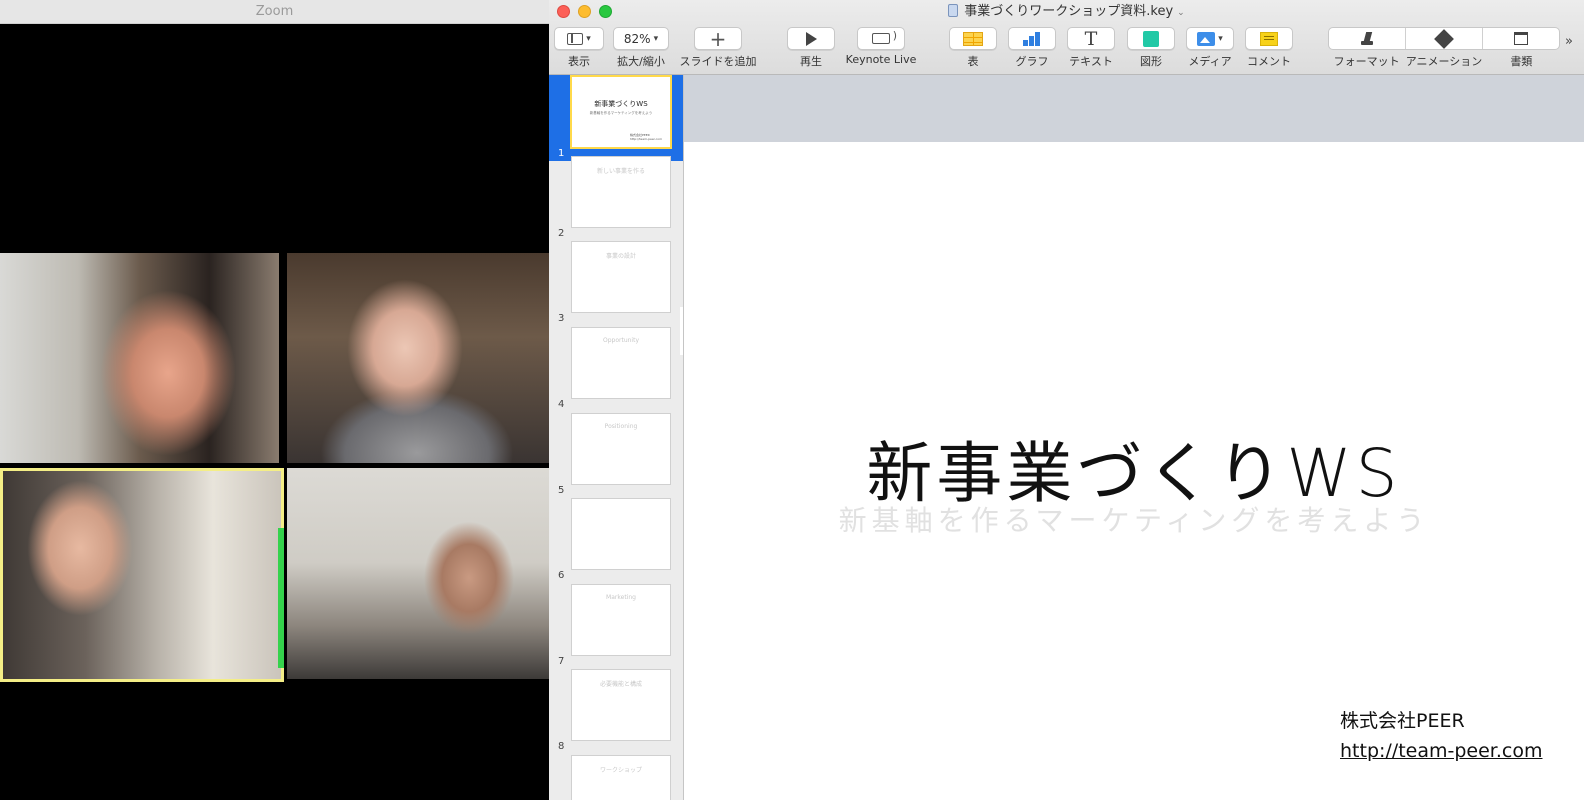 This screenshot has height=800, width=1584. I want to click on toolbar-keynote-live: Keynote Live, so click(881, 46).